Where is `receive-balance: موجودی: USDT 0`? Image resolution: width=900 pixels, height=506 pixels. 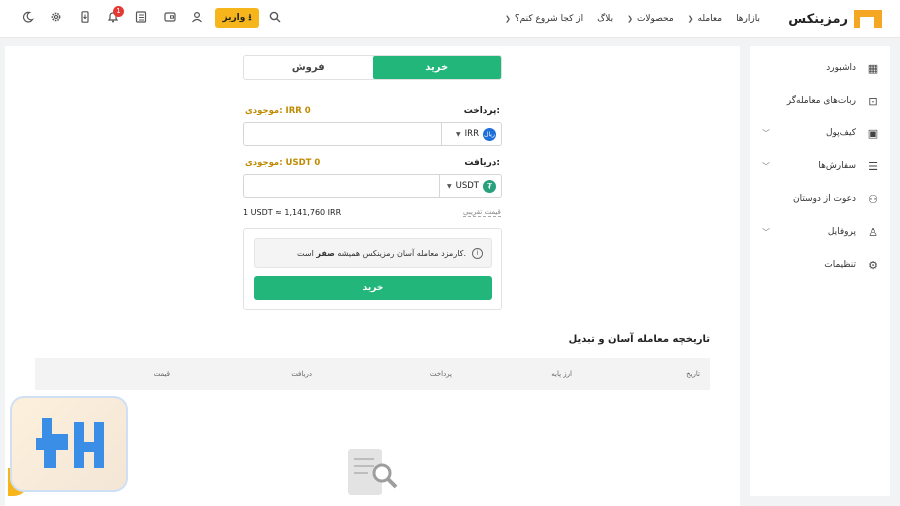 receive-balance: موجودی: USDT 0 is located at coordinates (282, 163).